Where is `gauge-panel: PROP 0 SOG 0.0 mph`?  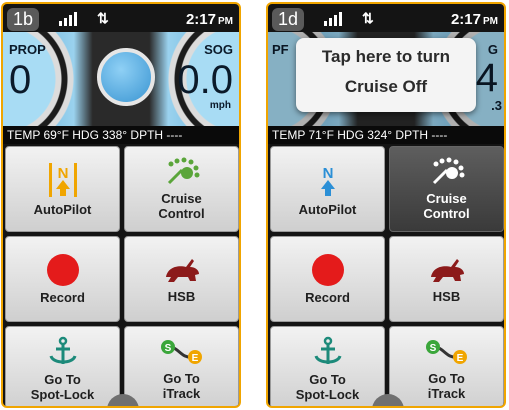 gauge-panel: PROP 0 SOG 0.0 mph is located at coordinates (121, 79).